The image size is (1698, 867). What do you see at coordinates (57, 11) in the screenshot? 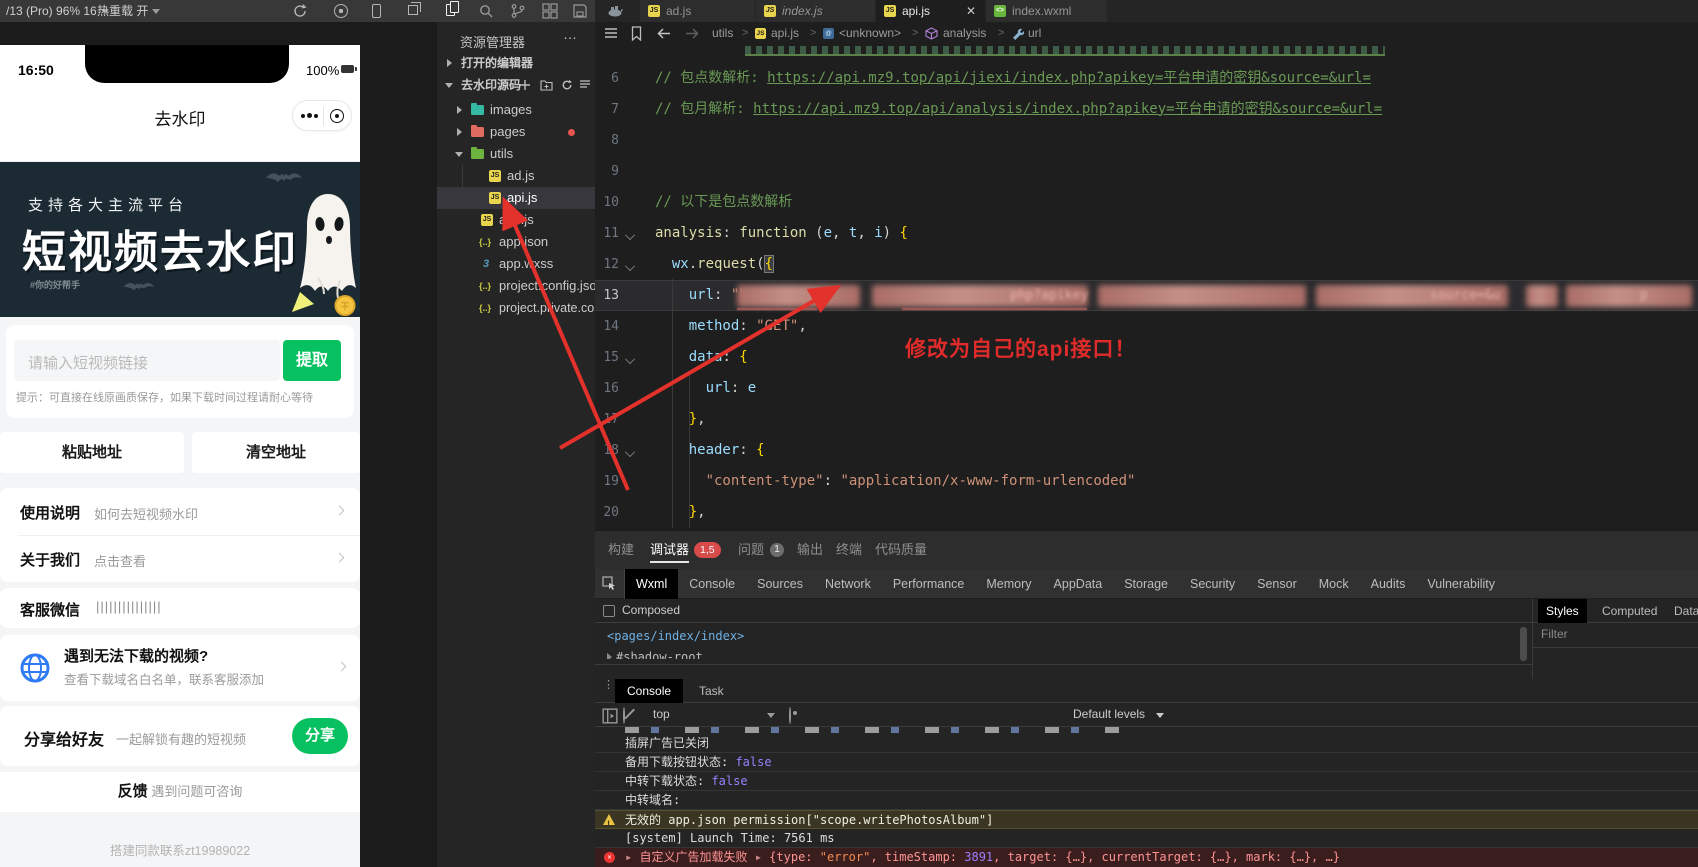
I see `device-selector: /13 (Pro) 96% 16` at bounding box center [57, 11].